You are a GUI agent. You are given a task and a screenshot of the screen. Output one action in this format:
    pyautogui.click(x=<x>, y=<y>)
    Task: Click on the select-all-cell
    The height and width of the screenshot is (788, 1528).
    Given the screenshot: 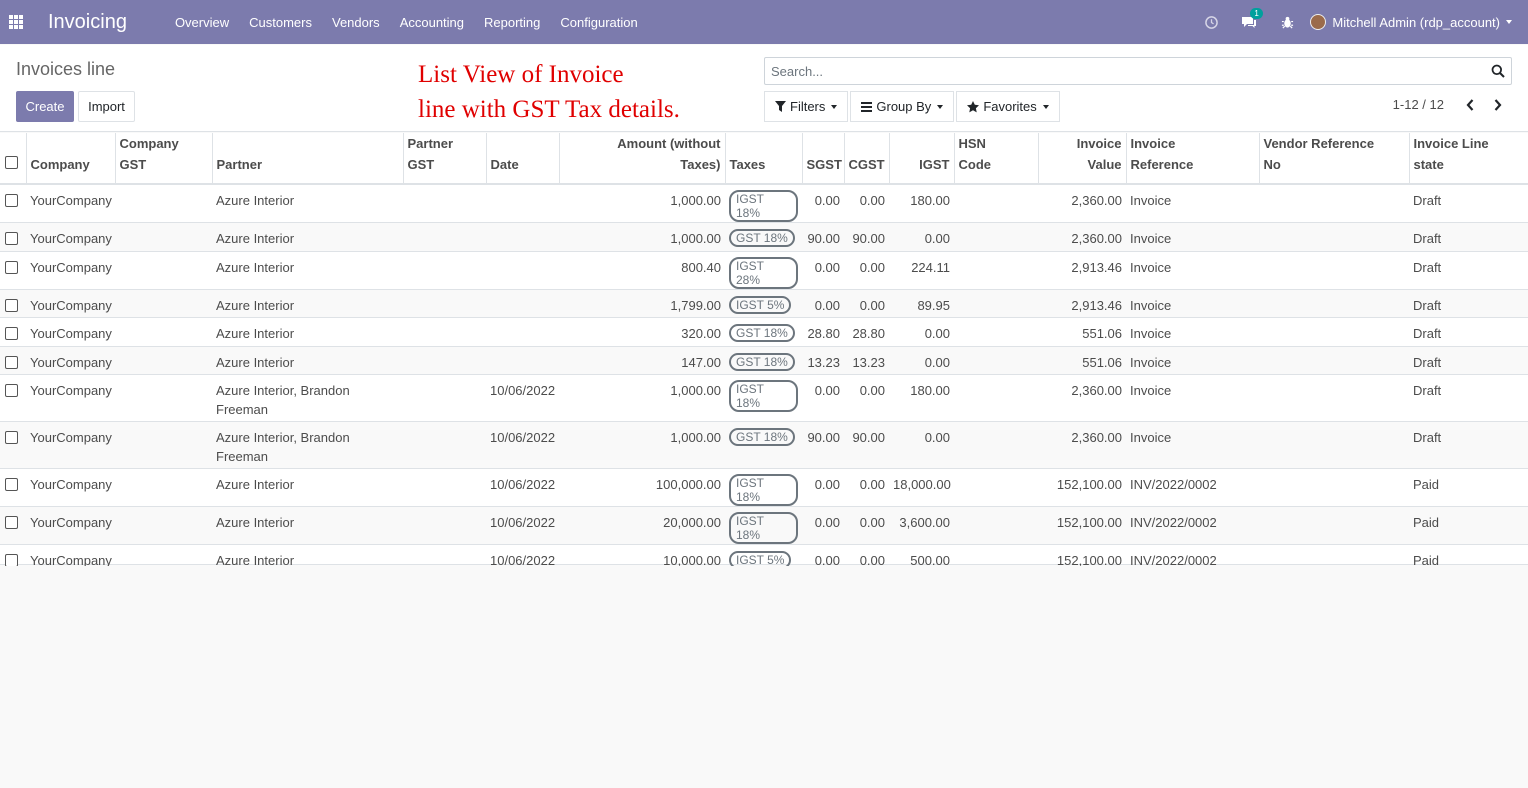 What is the action you would take?
    pyautogui.click(x=13, y=159)
    